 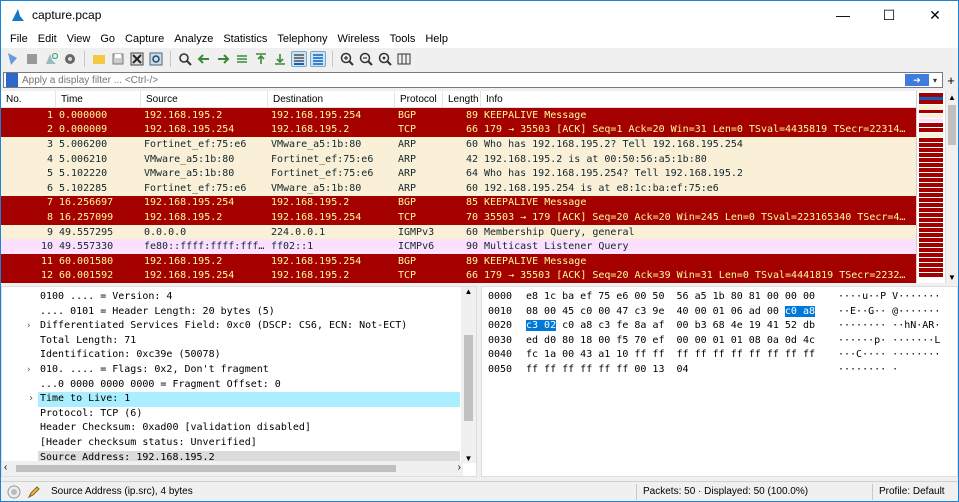 I want to click on column-header-time: Time, so click(x=98, y=99).